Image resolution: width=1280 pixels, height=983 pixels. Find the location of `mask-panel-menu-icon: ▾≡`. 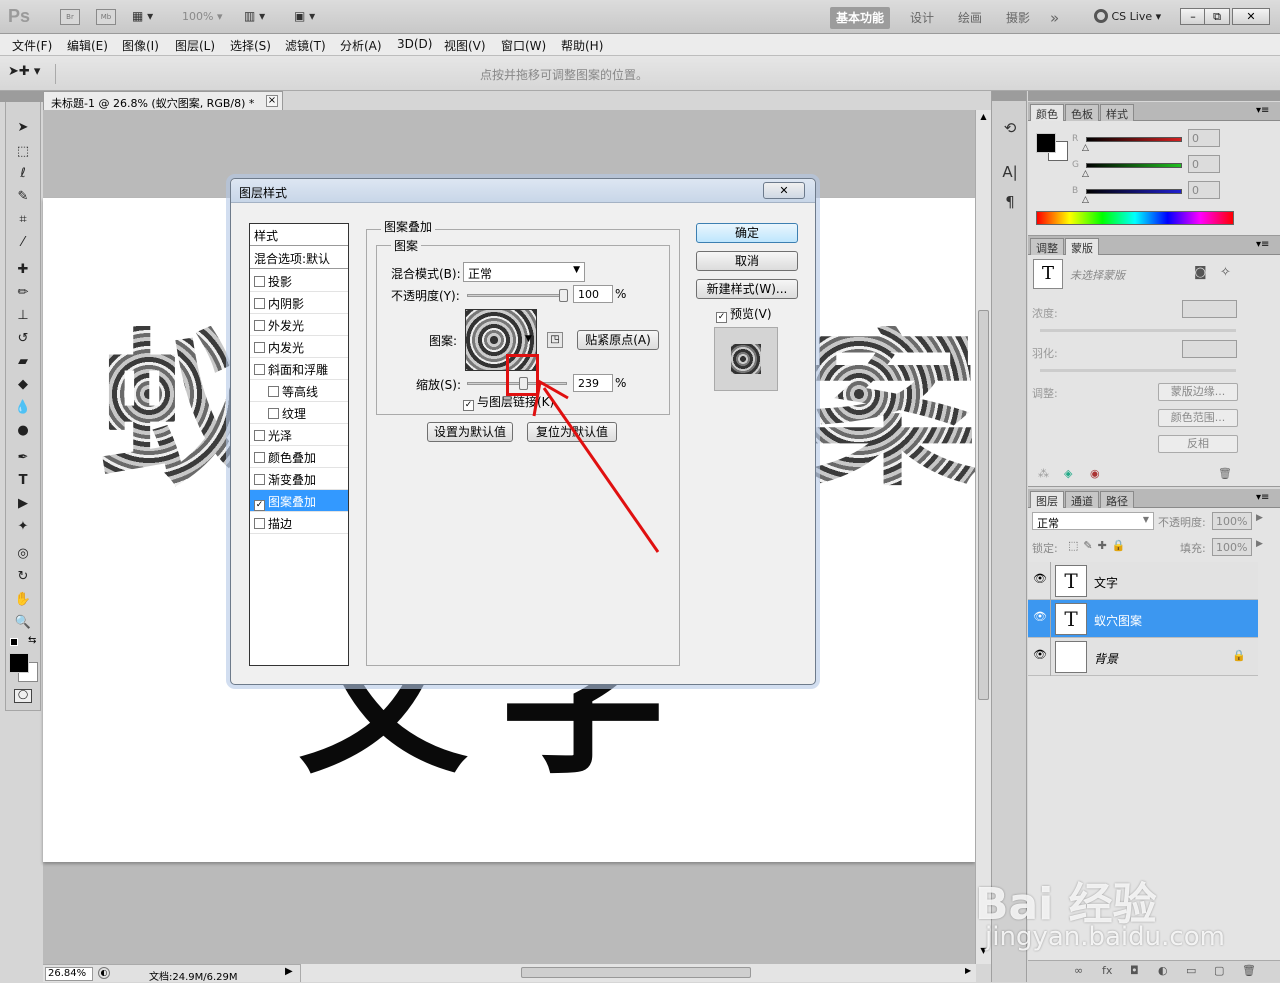

mask-panel-menu-icon: ▾≡ is located at coordinates (1262, 244).